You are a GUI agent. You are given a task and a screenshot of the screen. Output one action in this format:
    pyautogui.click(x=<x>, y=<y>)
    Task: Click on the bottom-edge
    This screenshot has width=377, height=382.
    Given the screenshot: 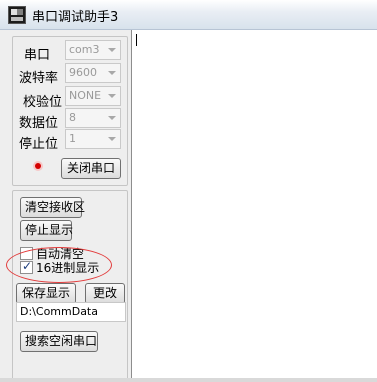 What is the action you would take?
    pyautogui.click(x=188, y=380)
    